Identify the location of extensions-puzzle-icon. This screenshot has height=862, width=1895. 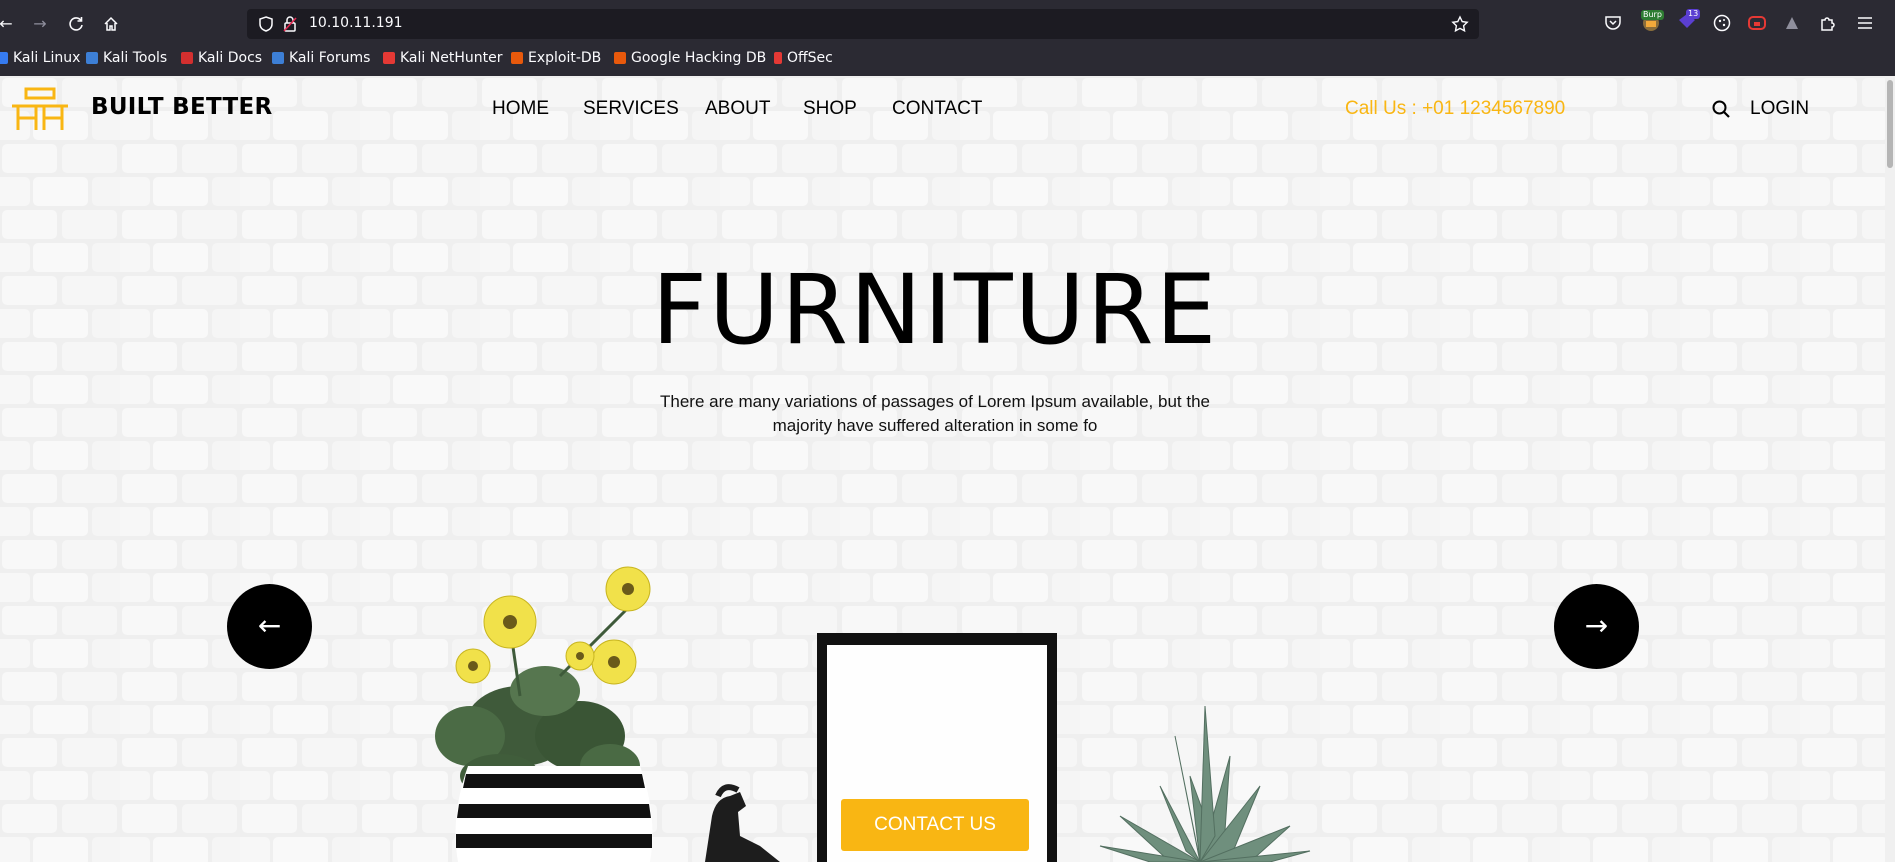
(1828, 23).